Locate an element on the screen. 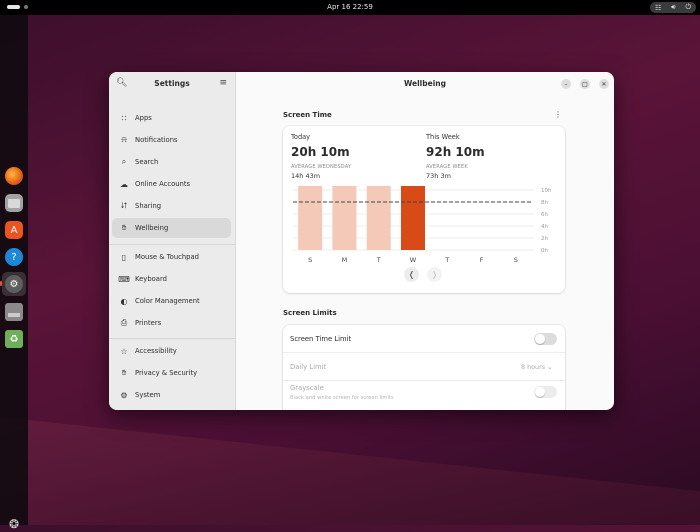 This screenshot has height=532, width=700. trash-icon: ♻ is located at coordinates (14, 339).